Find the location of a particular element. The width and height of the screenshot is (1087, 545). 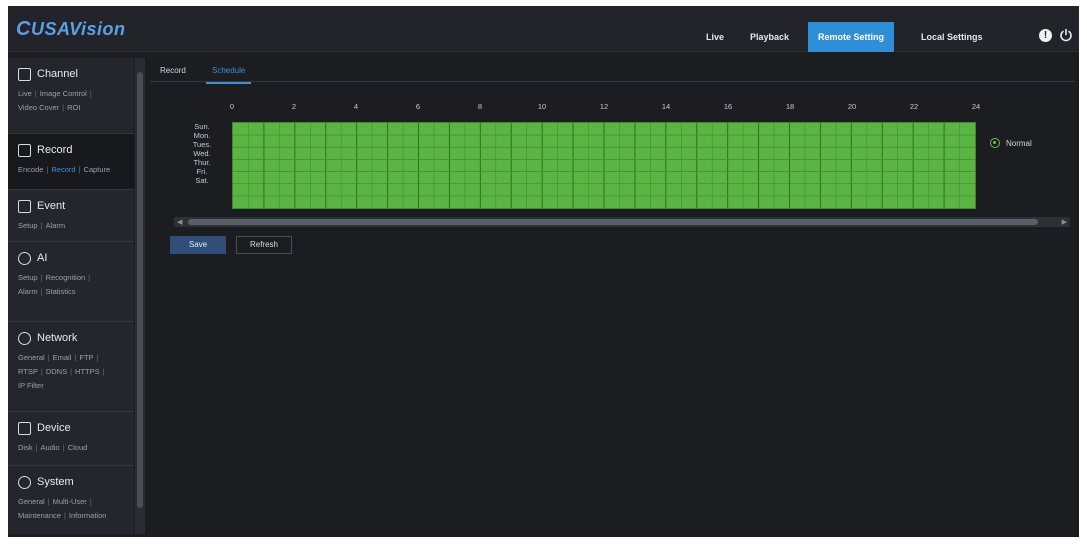

sublink-disk: Disk is located at coordinates (25, 447).